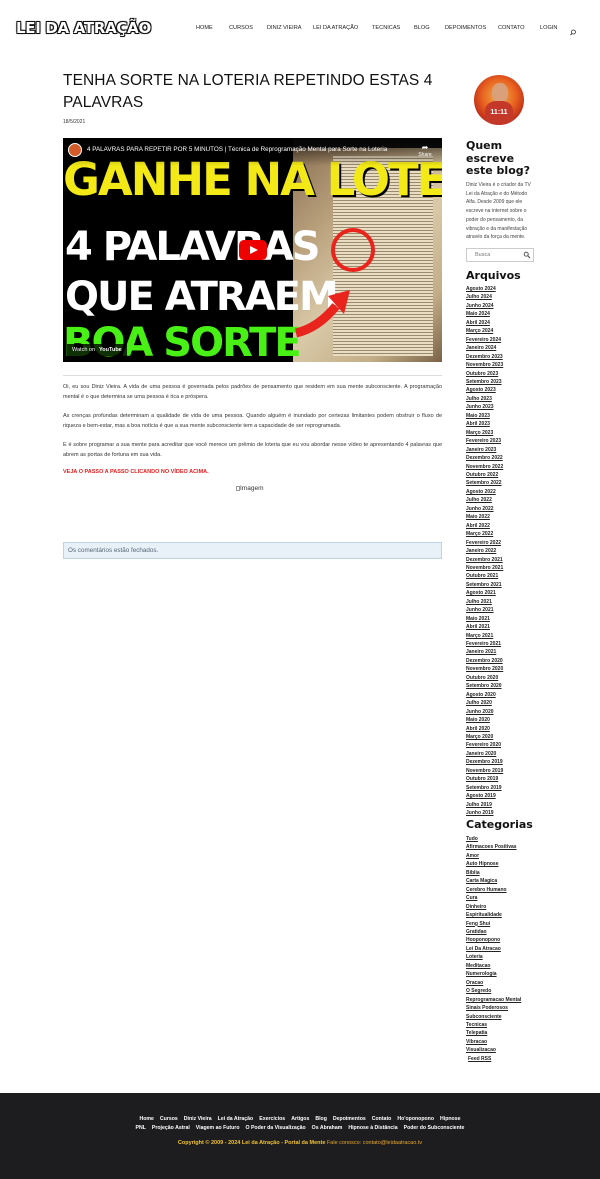 Image resolution: width=600 pixels, height=1179 pixels. I want to click on archive-link: Maio 2024, so click(484, 314).